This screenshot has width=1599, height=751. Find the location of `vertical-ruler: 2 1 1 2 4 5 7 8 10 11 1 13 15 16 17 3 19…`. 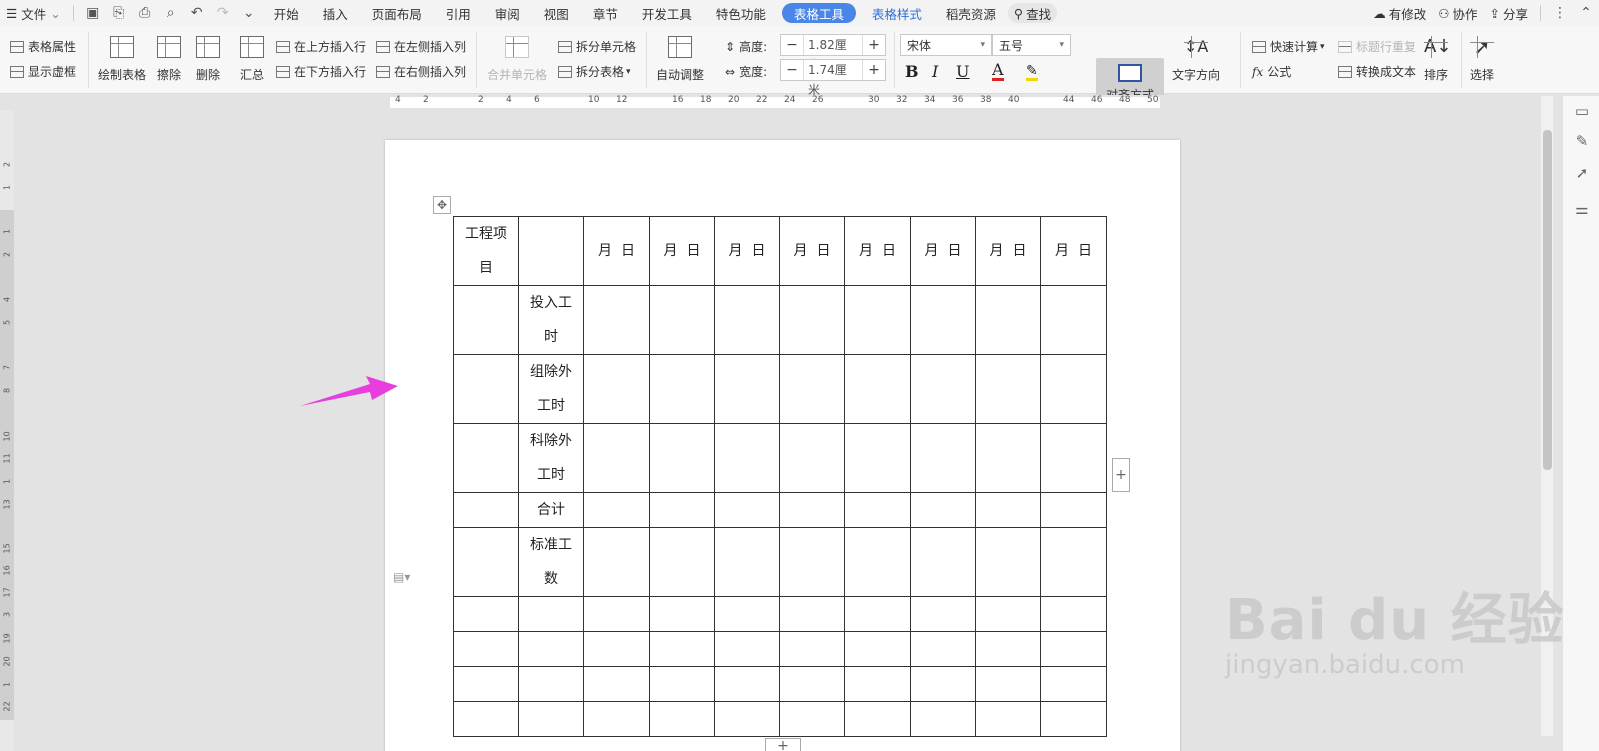

vertical-ruler: 2 1 1 2 4 5 7 8 10 11 1 13 15 16 17 3 19… is located at coordinates (7, 430).